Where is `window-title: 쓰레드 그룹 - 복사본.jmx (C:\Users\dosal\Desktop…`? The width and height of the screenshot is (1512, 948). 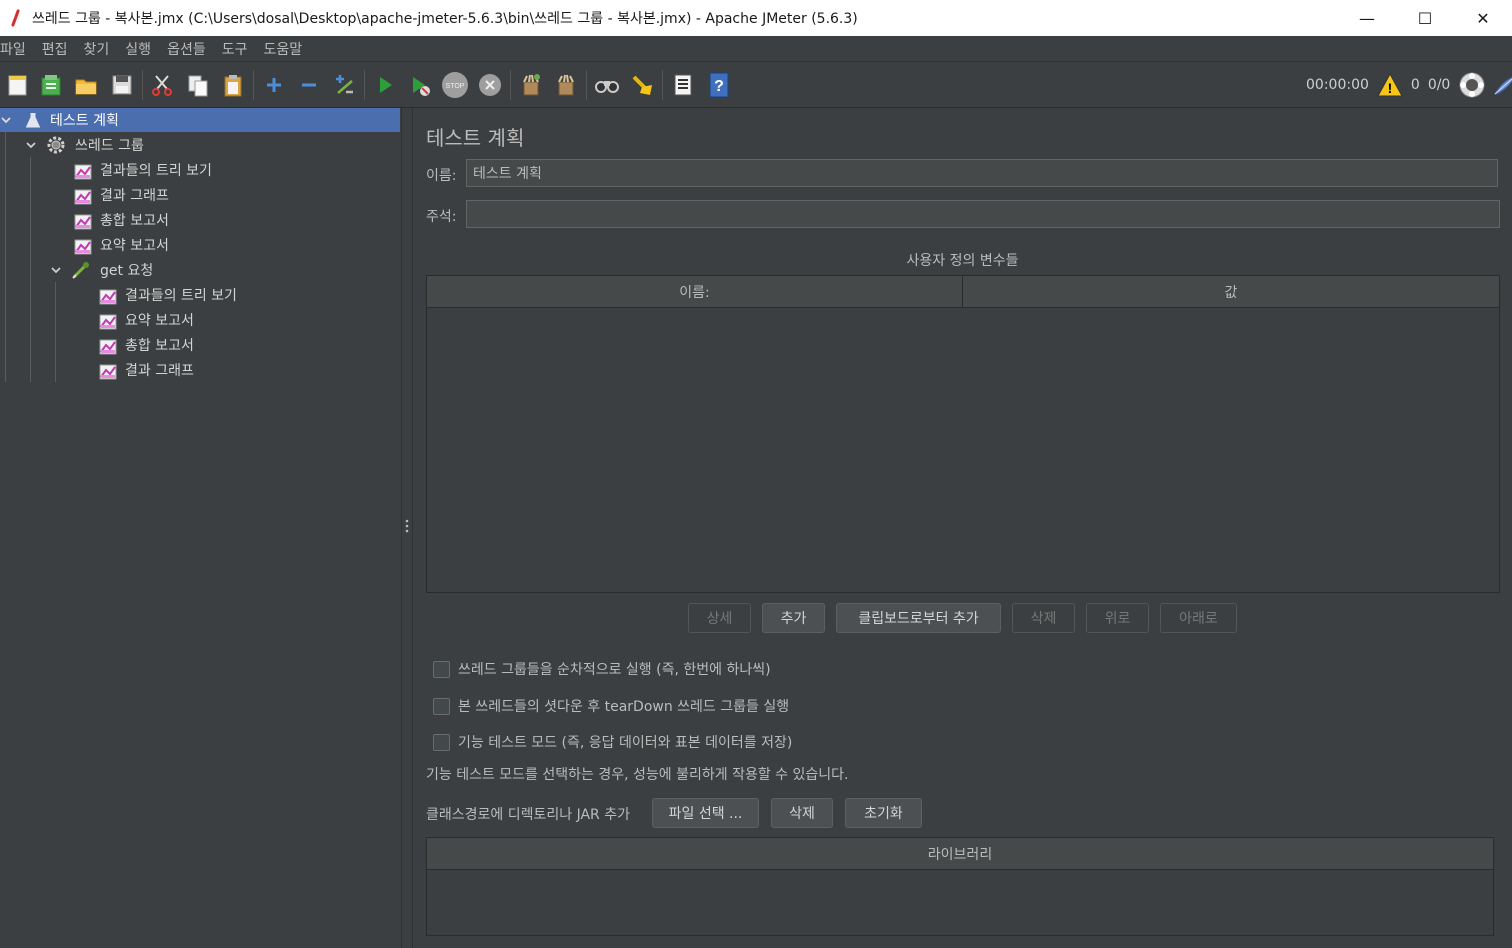 window-title: 쓰레드 그룹 - 복사본.jmx (C:\Users\dosal\Desktop… is located at coordinates (445, 19).